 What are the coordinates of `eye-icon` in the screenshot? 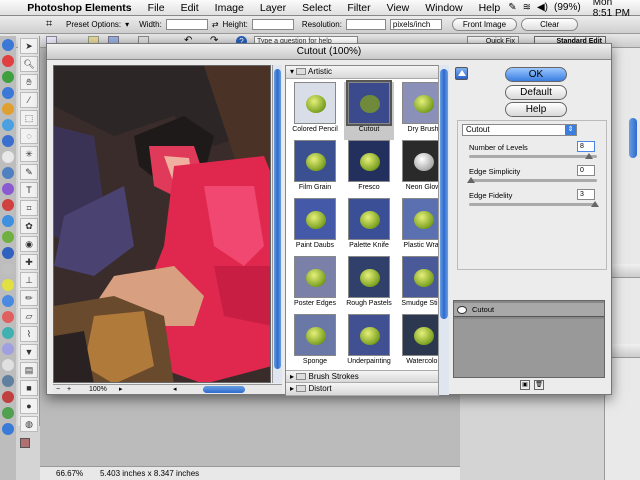 It's located at (462, 310).